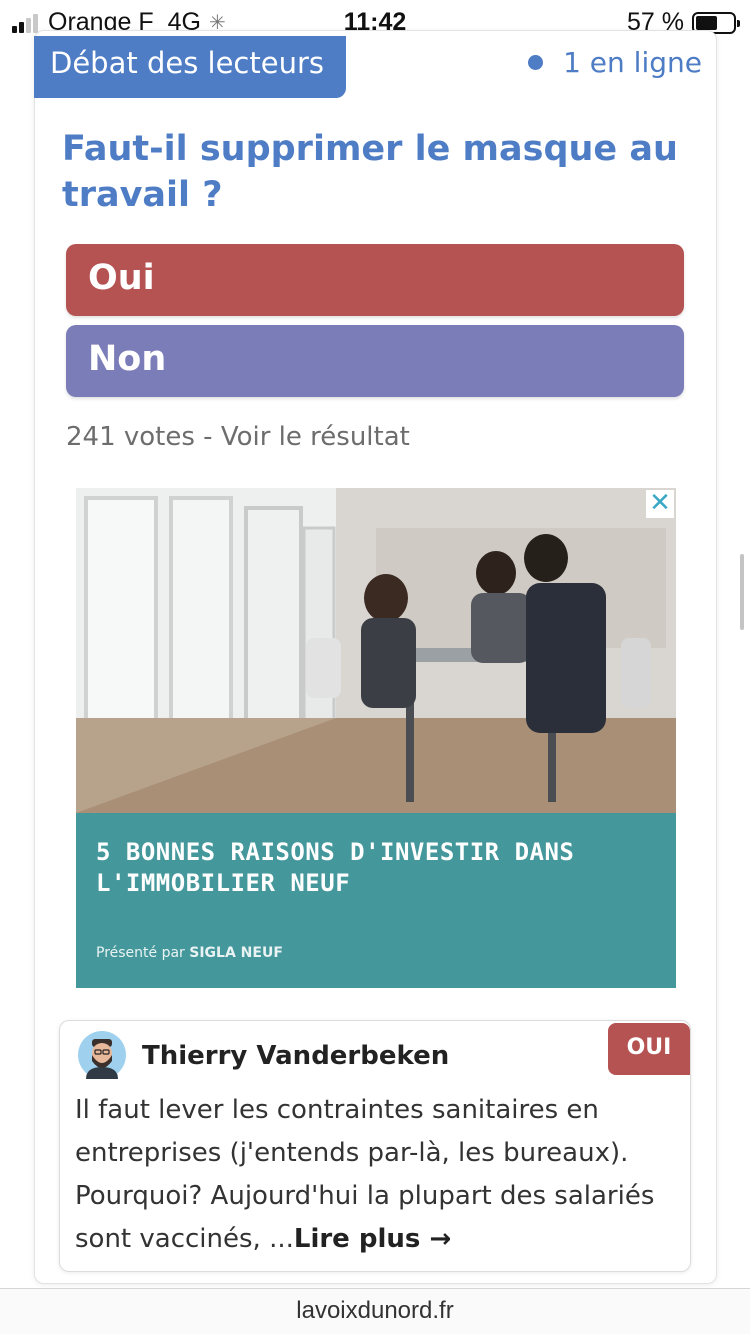 This screenshot has height=1334, width=750. I want to click on battery-fill, so click(706, 22).